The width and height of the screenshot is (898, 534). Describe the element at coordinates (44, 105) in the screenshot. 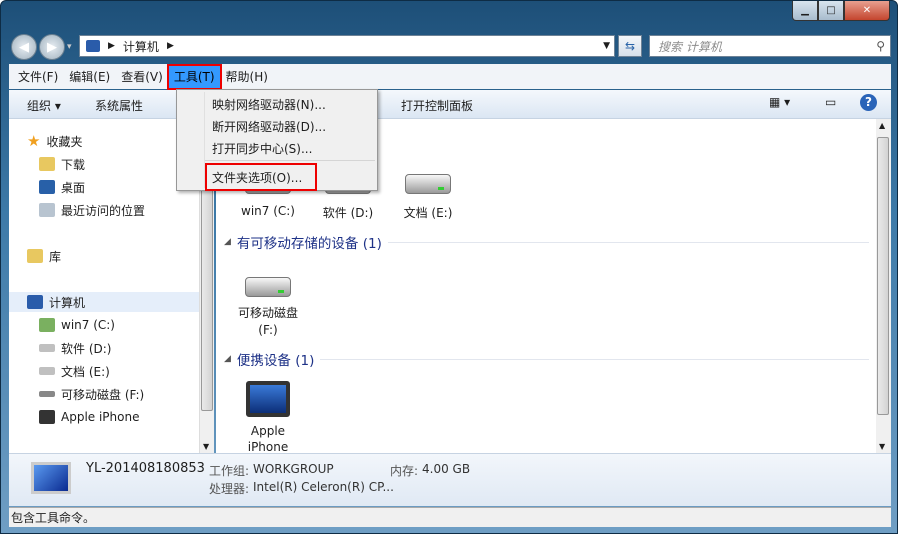

I see `organize-button: 组织 ▾` at that location.